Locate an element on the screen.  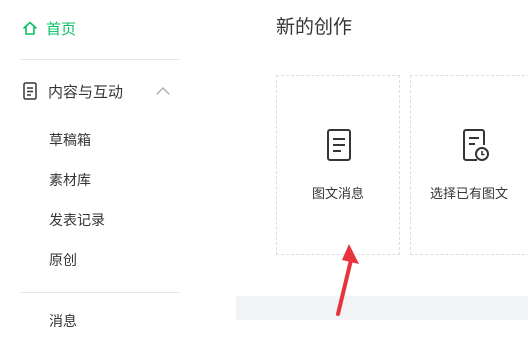
sidebar-item-home: 首页 is located at coordinates (49, 28).